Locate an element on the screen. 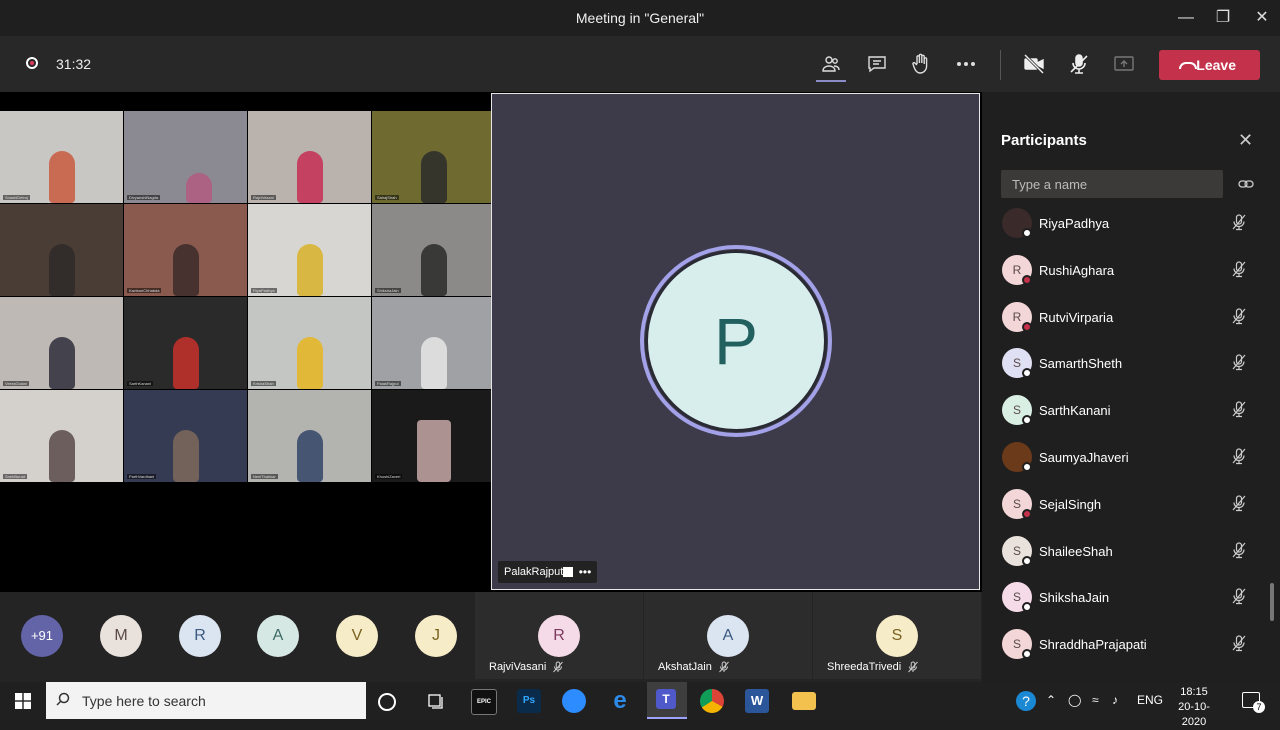 The height and width of the screenshot is (730, 1280). participant-row: S ShaileeShah is located at coordinates (1131, 559).